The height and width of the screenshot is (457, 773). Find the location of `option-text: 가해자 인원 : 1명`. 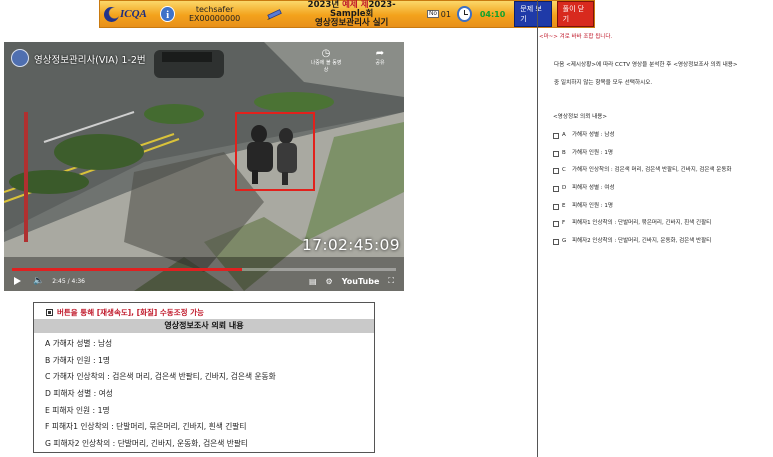

option-text: 가해자 인원 : 1명 is located at coordinates (592, 152).